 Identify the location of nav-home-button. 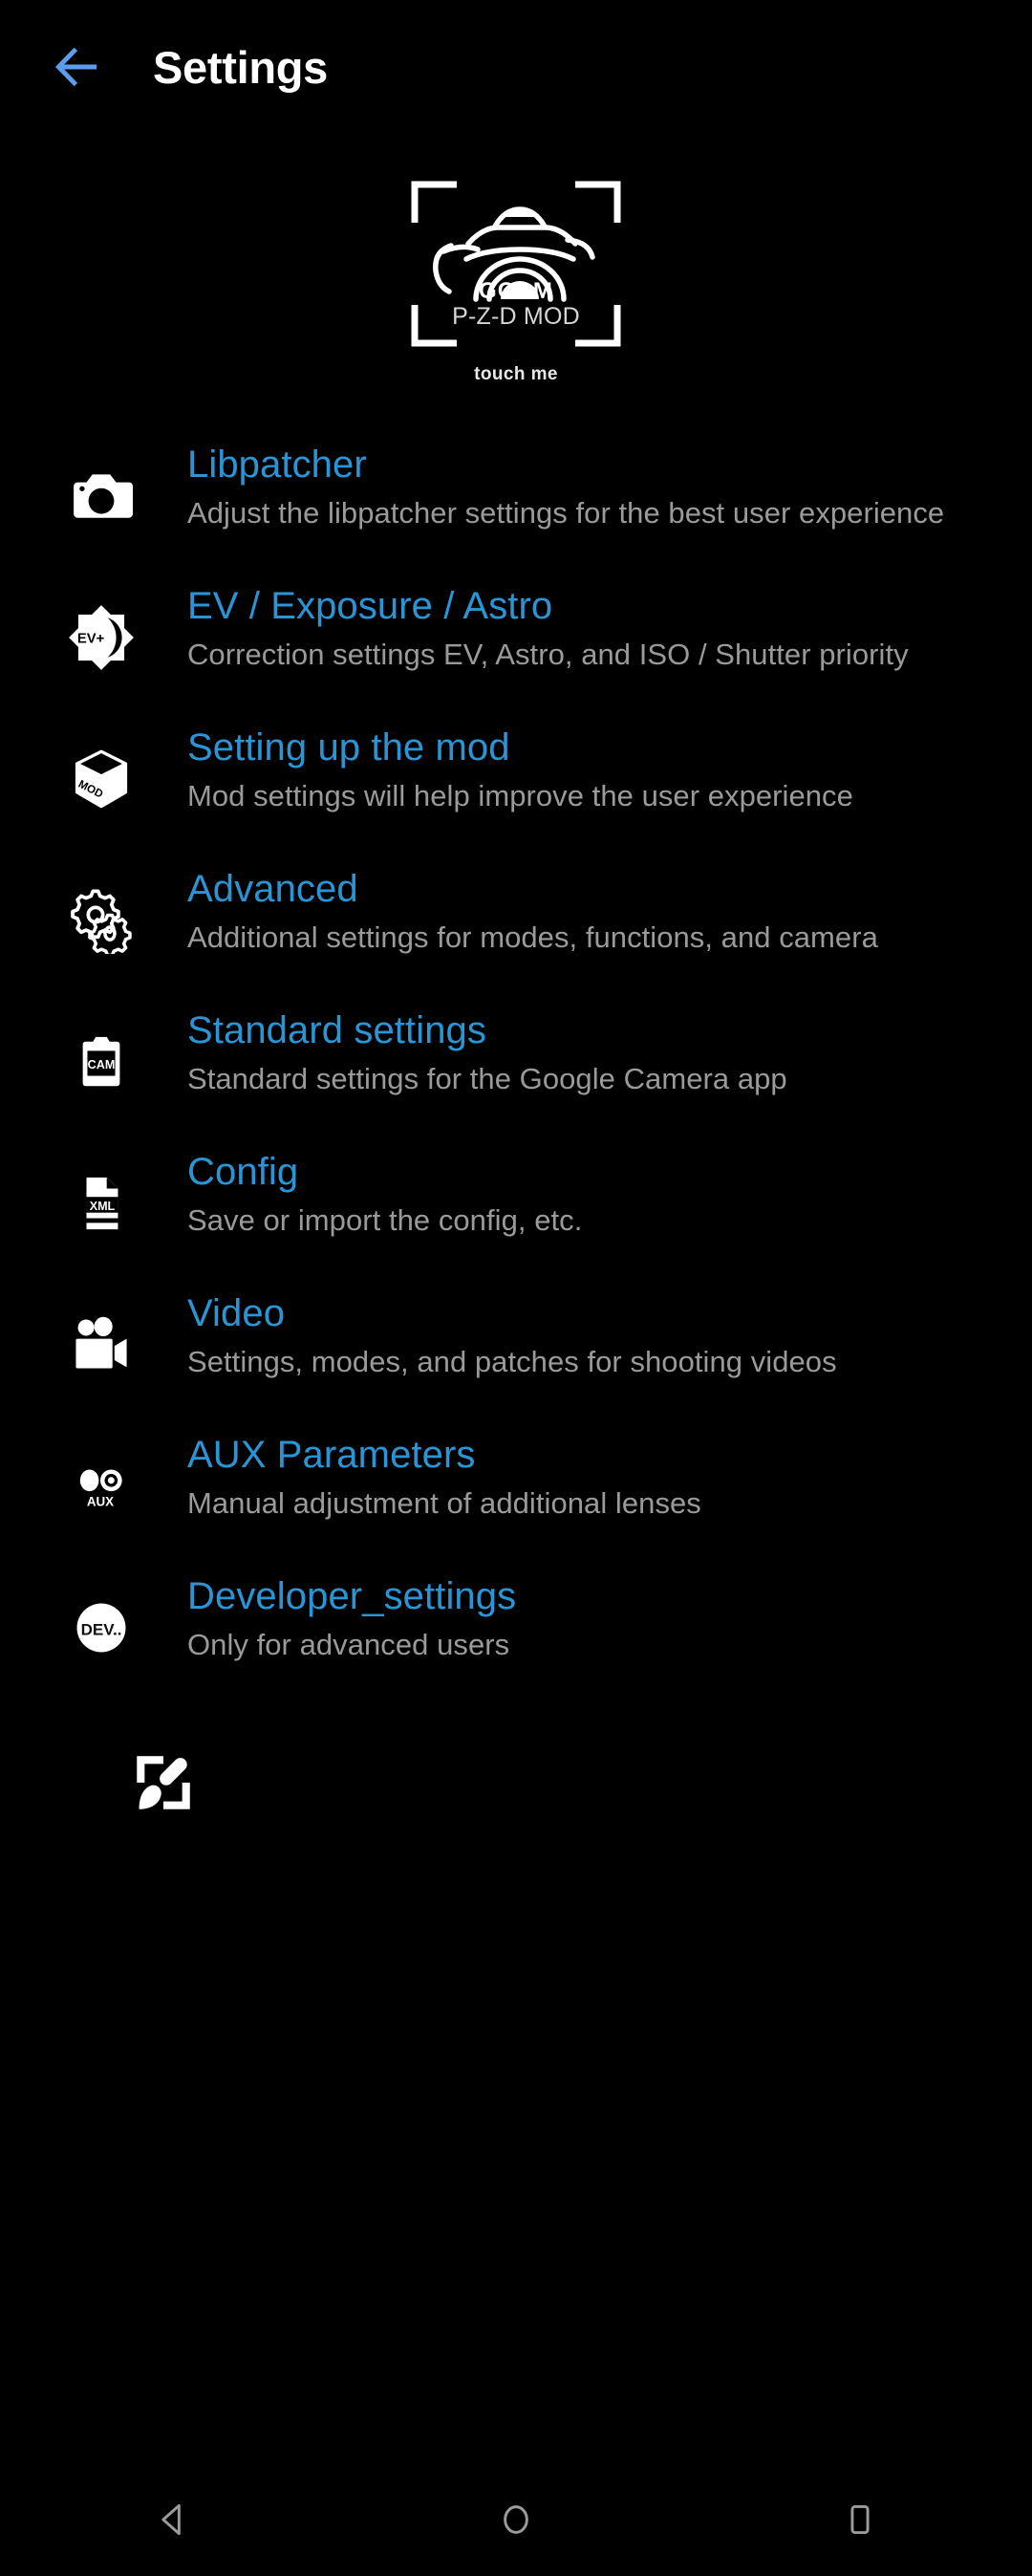
(516, 2521).